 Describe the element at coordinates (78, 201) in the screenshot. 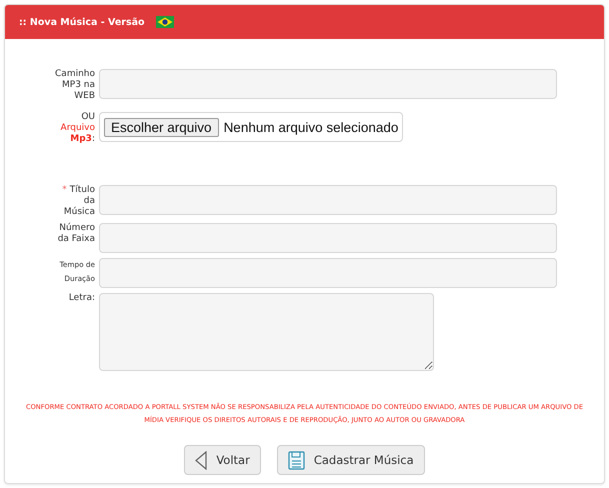

I see `field-label: * Título da Música` at that location.